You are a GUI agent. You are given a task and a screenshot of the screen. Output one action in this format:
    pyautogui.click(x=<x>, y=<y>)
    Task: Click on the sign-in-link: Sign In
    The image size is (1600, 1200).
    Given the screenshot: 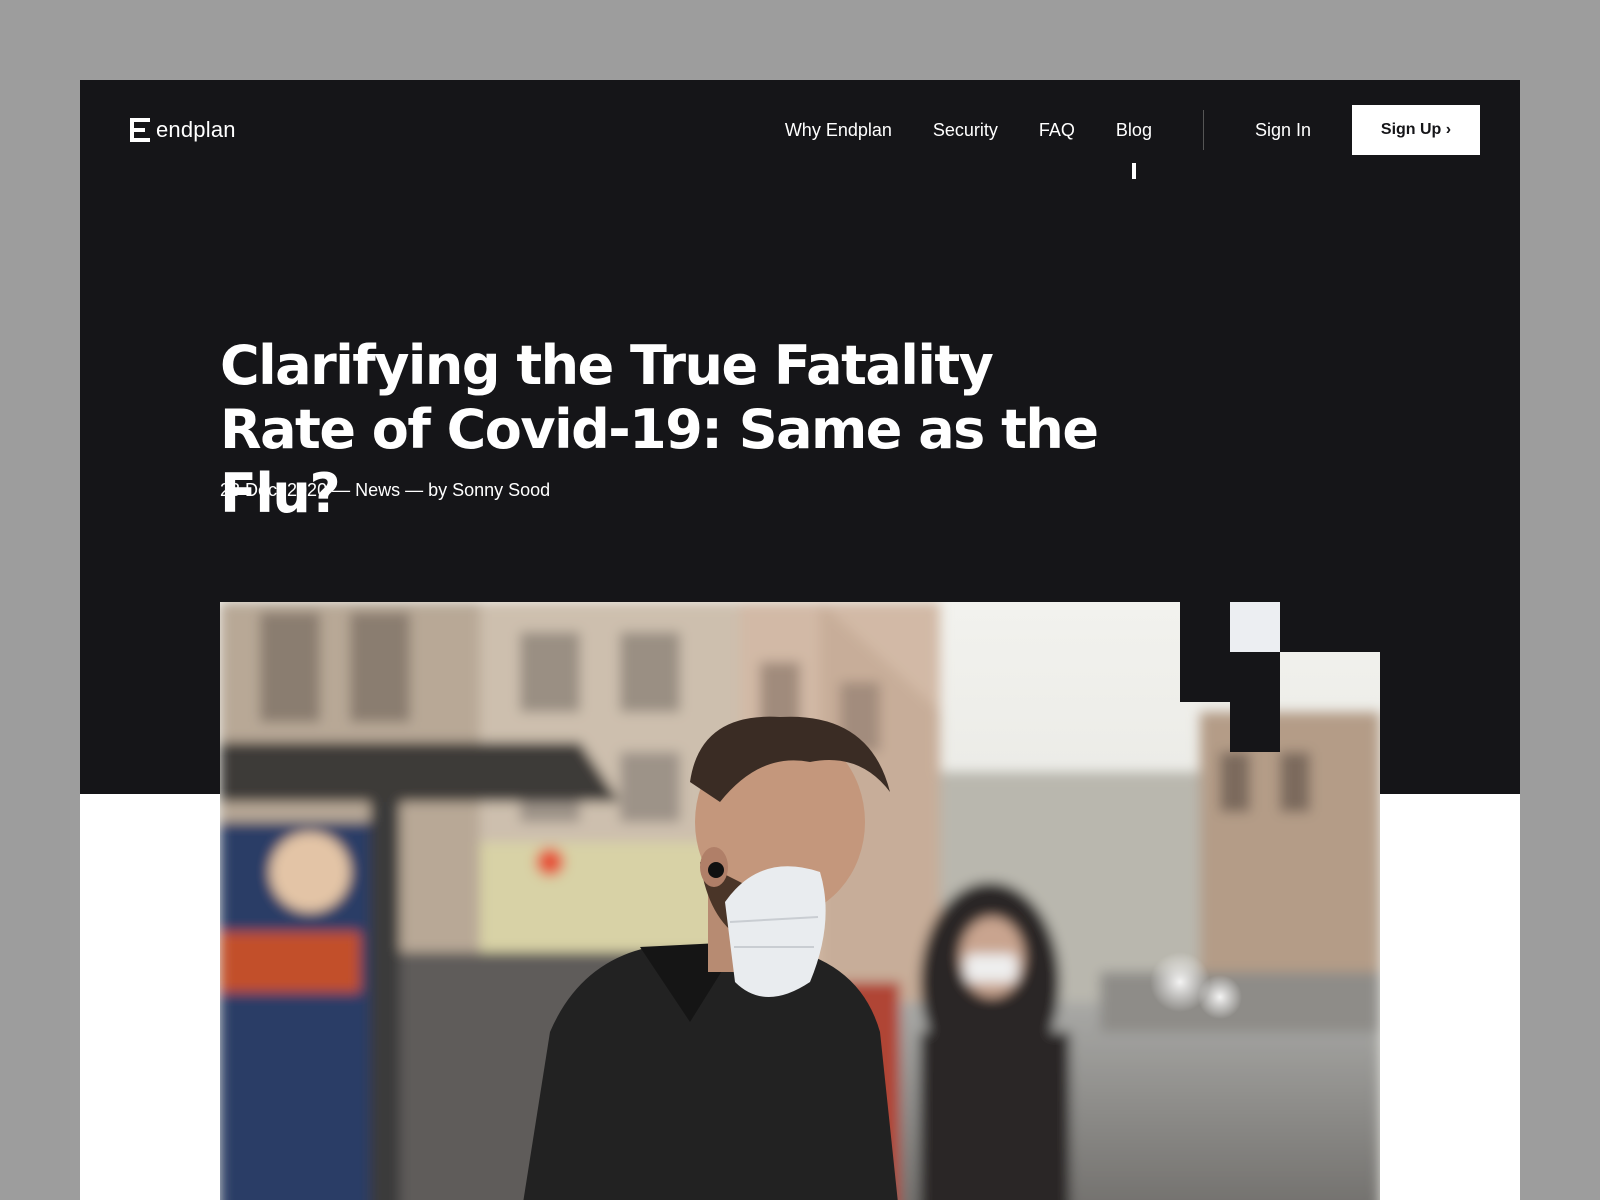 What is the action you would take?
    pyautogui.click(x=1283, y=130)
    